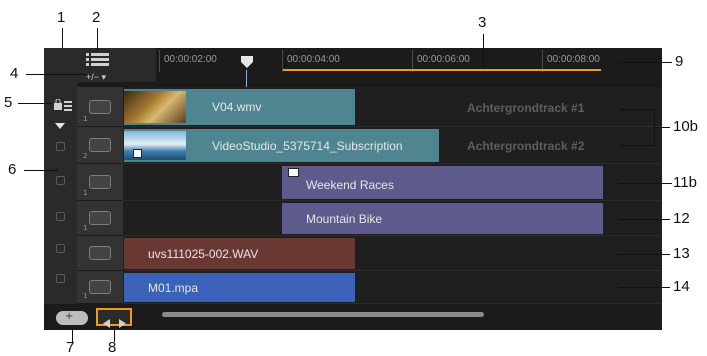  I want to click on callout-number: 7, so click(70, 347).